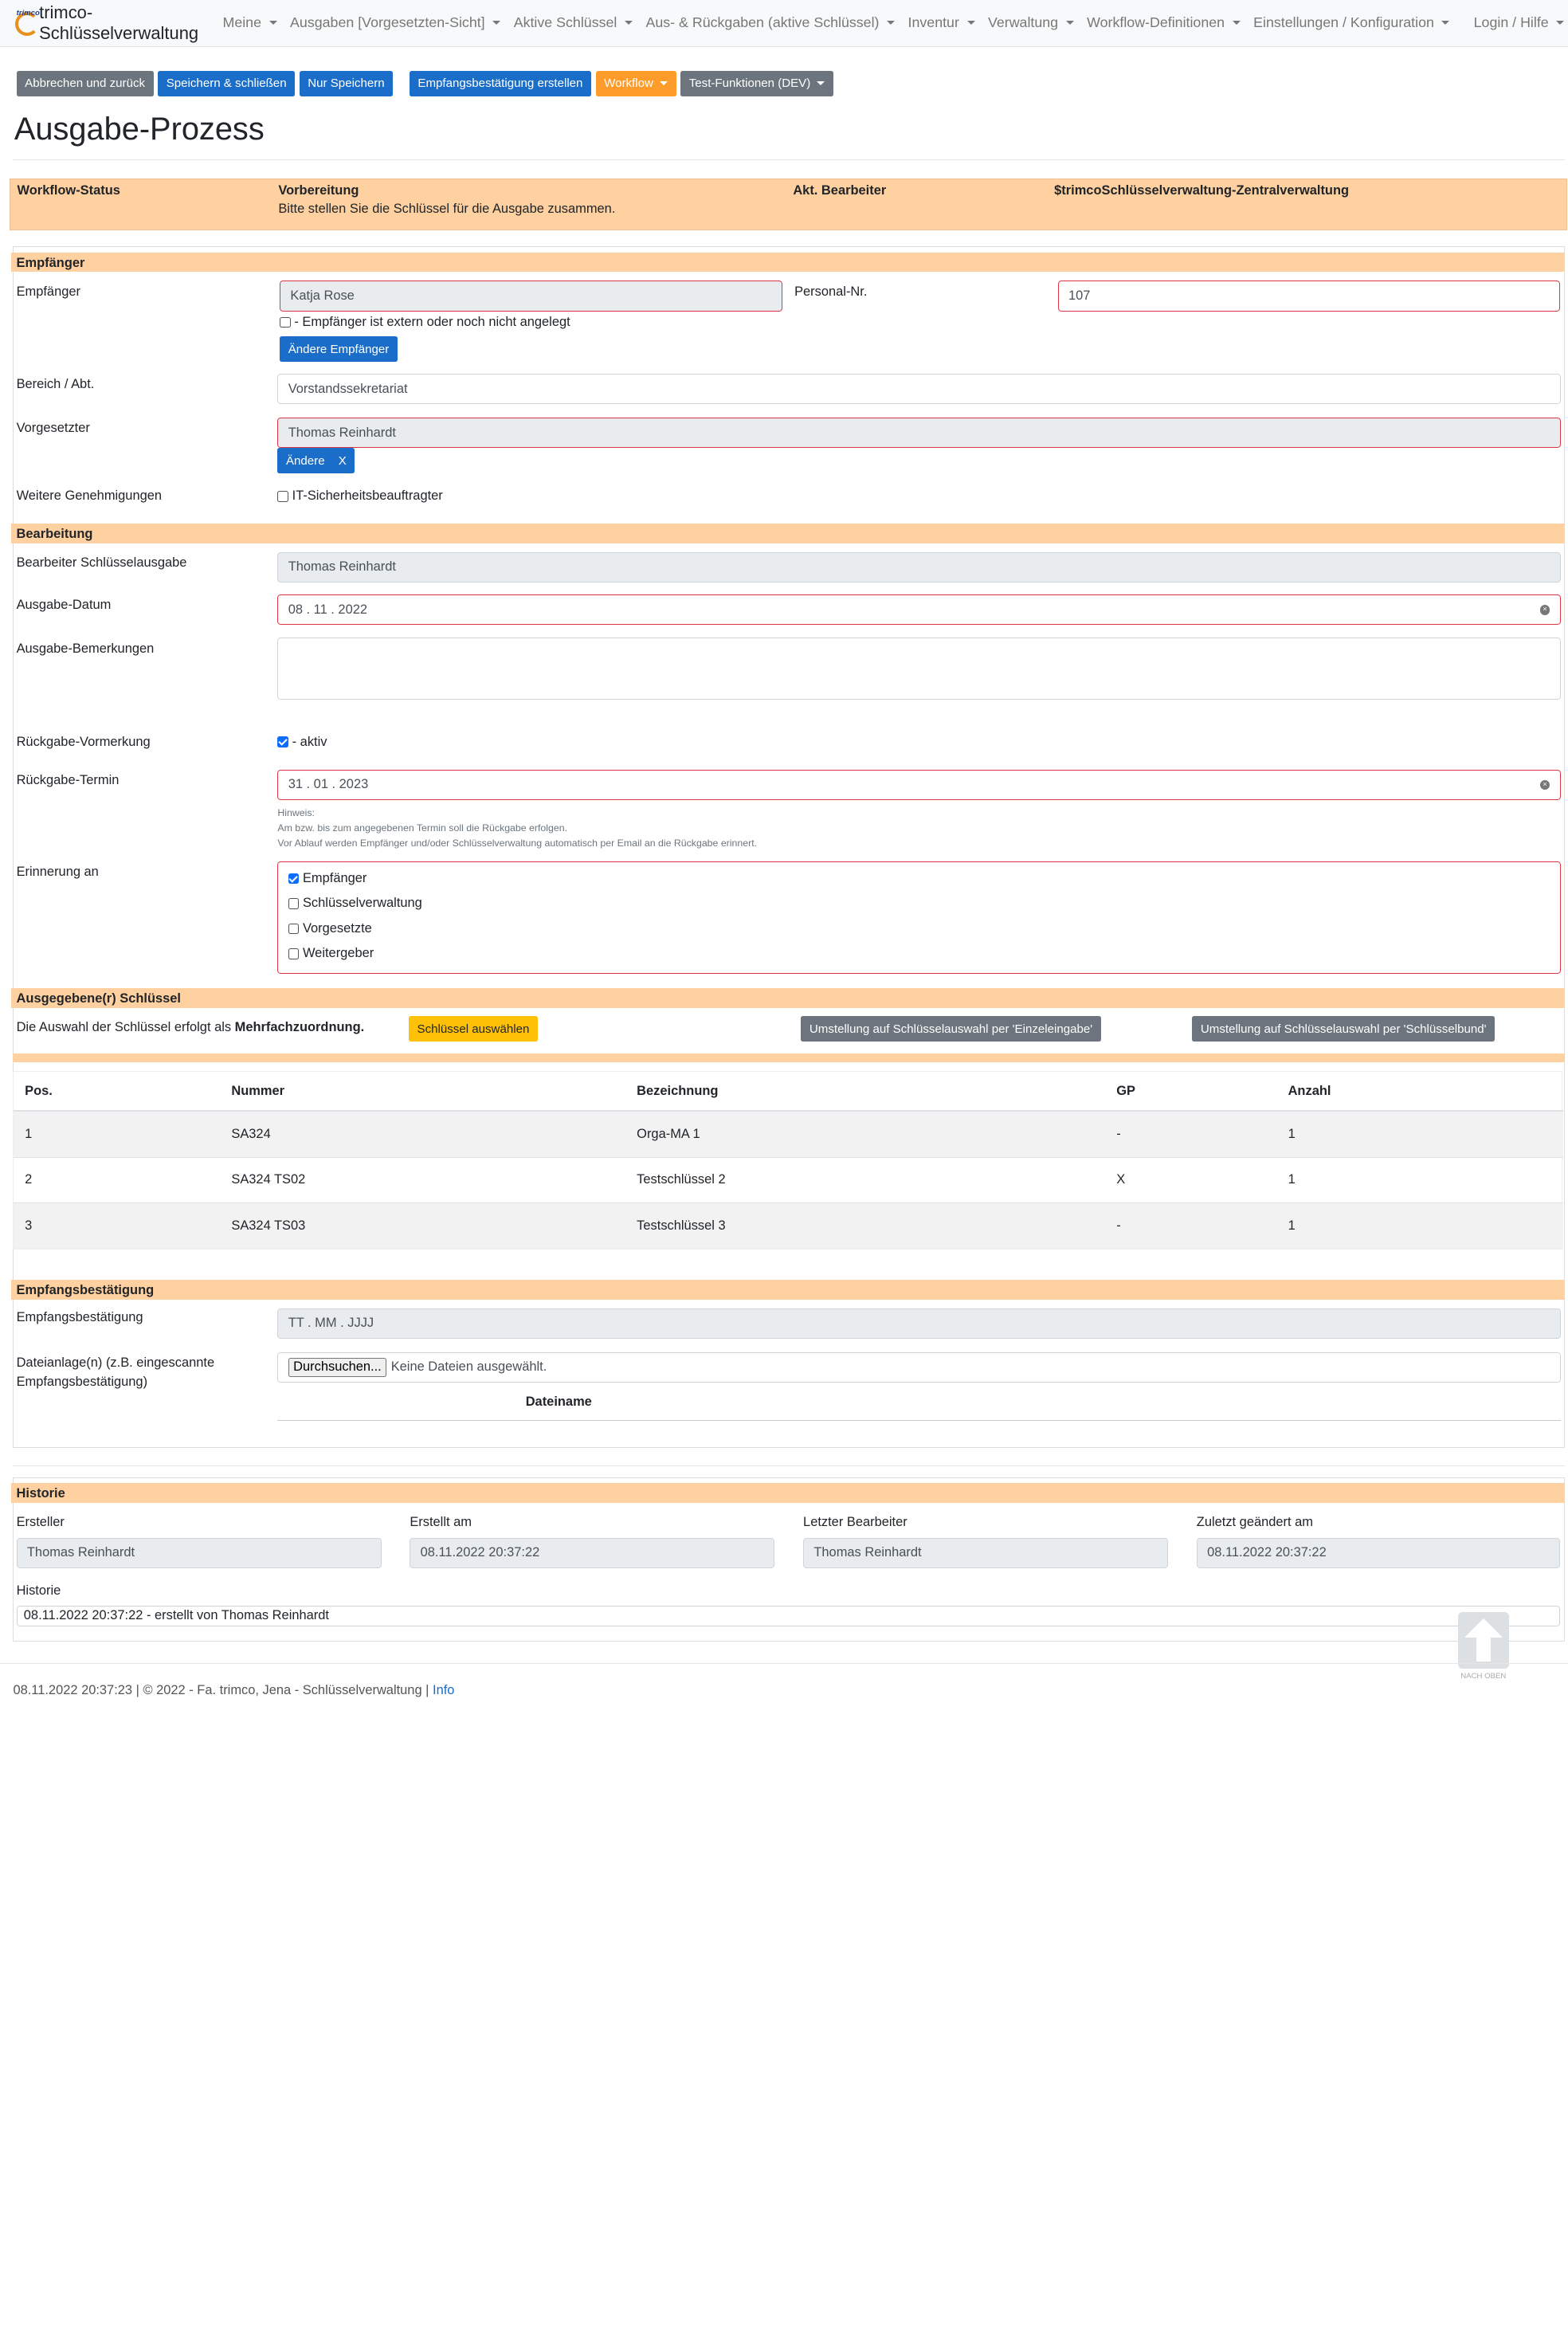 The height and width of the screenshot is (2350, 1568). What do you see at coordinates (770, 22) in the screenshot?
I see `nav-item-aus-rueckgaben: Aus- & Rückgaben (aktive Schlüssel)` at bounding box center [770, 22].